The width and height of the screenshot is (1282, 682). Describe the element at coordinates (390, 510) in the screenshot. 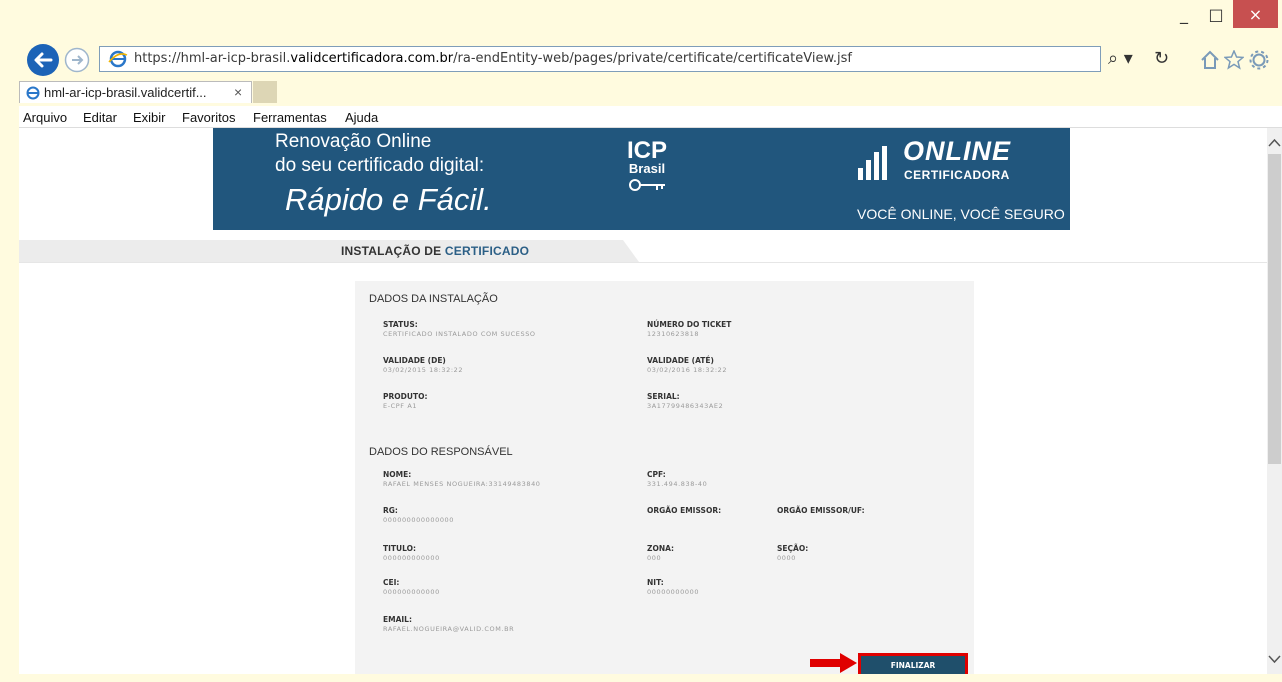

I see `rg-label: RG:` at that location.